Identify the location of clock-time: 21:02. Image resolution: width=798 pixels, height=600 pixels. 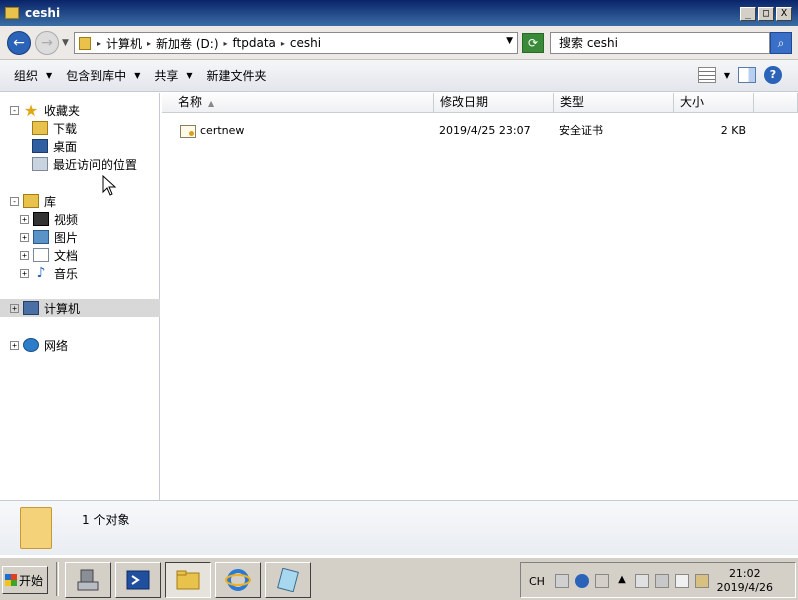
(744, 573).